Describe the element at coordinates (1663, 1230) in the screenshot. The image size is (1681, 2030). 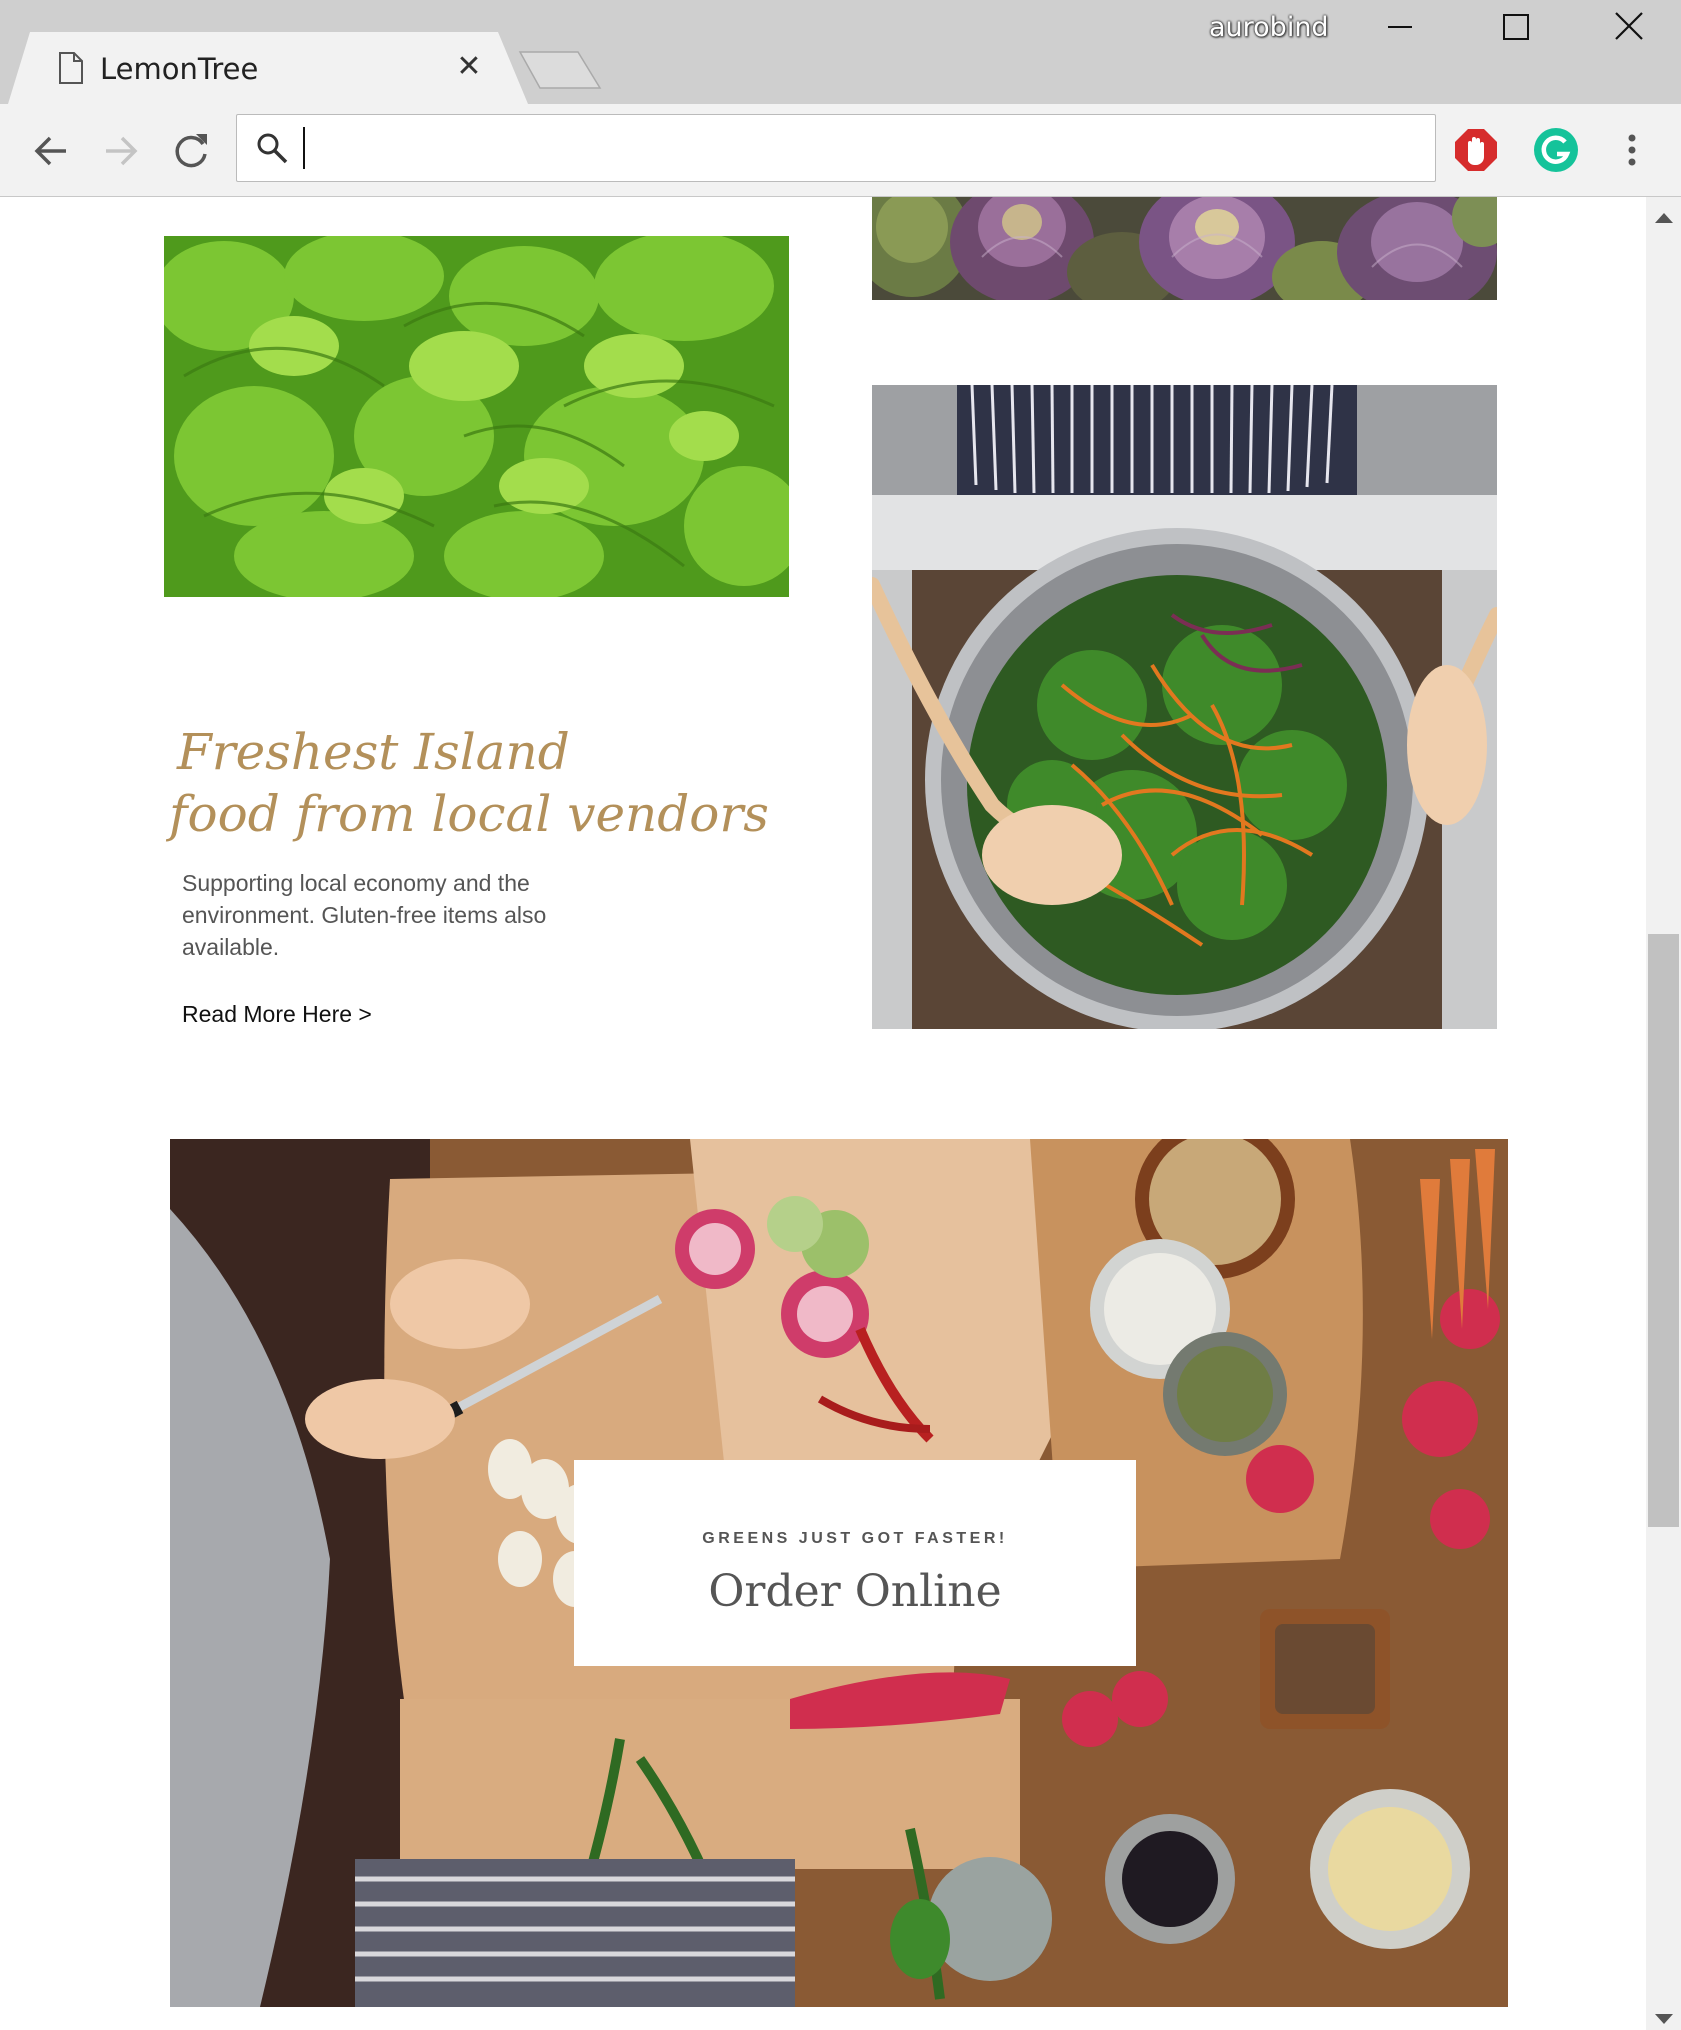
I see `scroll-thumb` at that location.